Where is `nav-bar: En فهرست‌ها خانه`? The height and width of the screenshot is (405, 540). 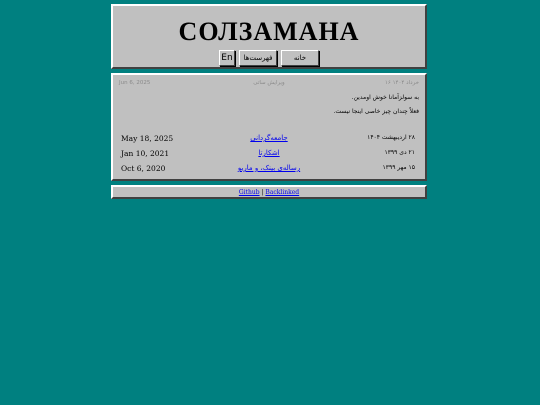
nav-bar: En فهرست‌ها خانه is located at coordinates (269, 58).